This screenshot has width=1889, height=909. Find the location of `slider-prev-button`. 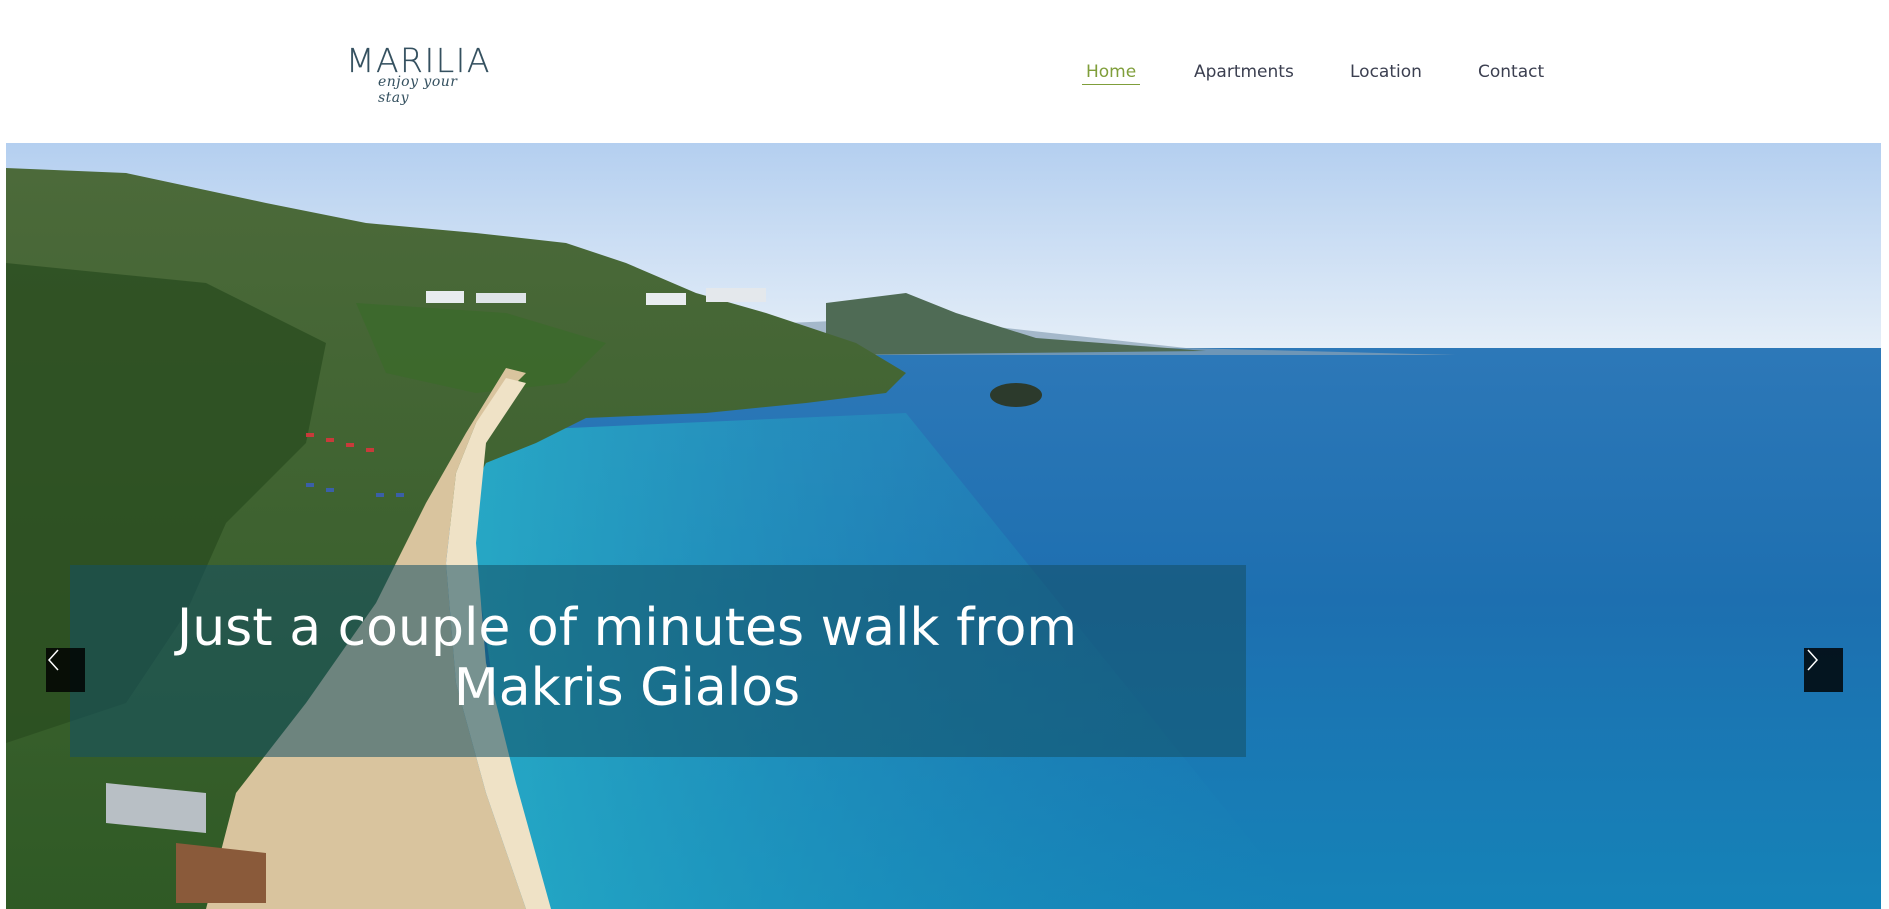

slider-prev-button is located at coordinates (65, 670).